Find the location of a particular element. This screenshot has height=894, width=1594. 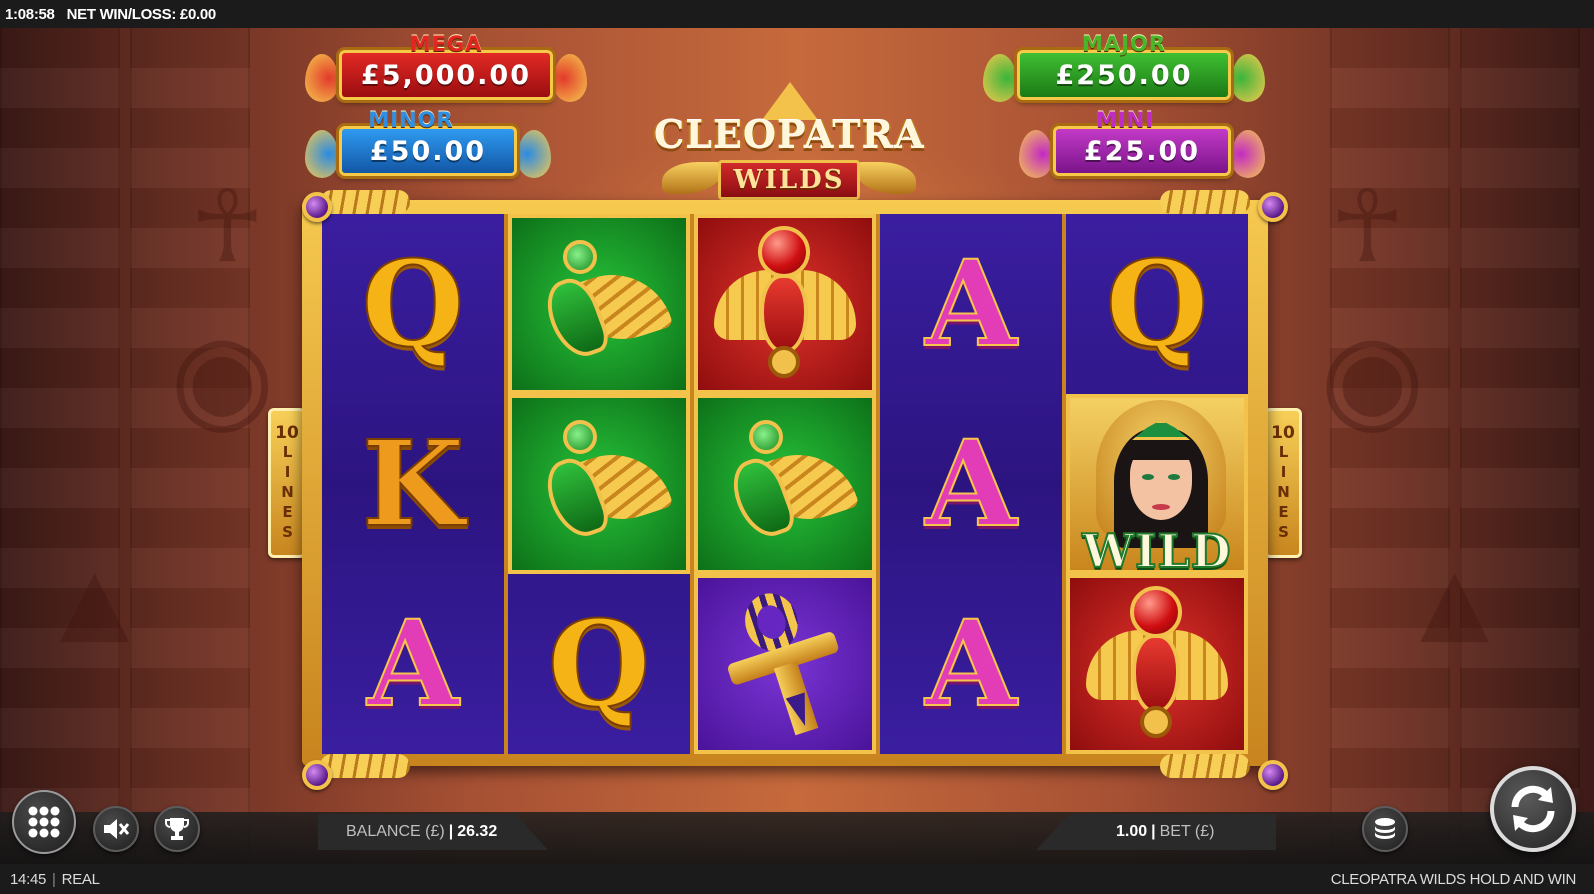

reel-2: Q is located at coordinates (599, 484).